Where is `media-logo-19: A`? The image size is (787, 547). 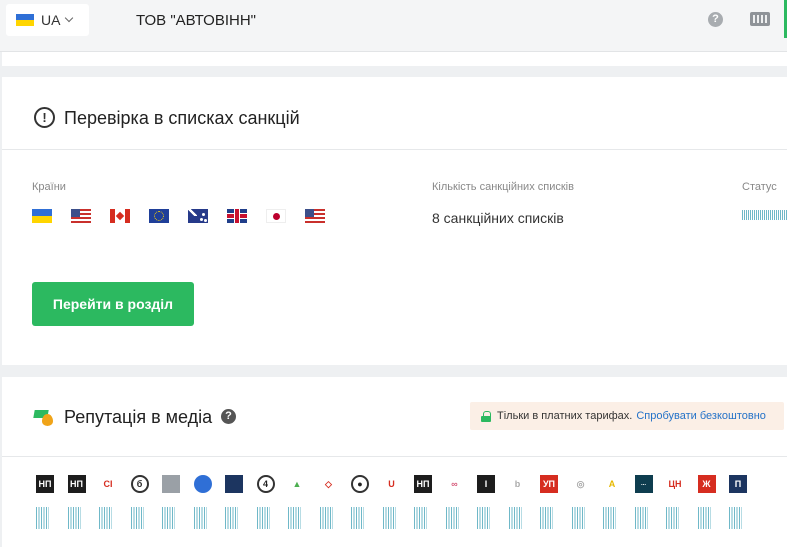 media-logo-19: A is located at coordinates (612, 484).